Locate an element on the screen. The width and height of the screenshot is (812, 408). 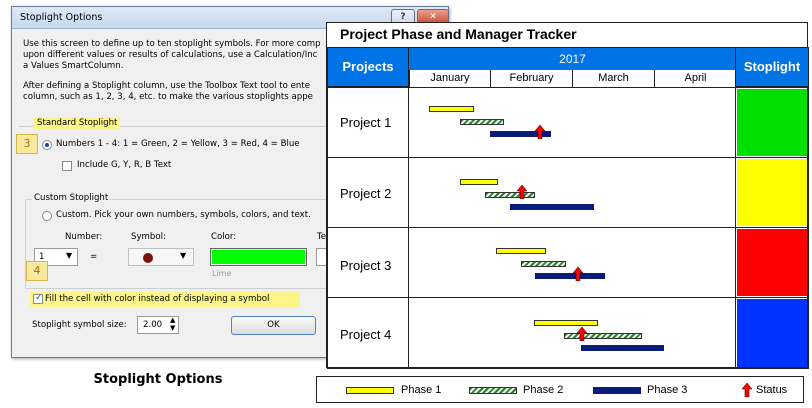
legend-phase3: Phase 3 is located at coordinates (667, 390).